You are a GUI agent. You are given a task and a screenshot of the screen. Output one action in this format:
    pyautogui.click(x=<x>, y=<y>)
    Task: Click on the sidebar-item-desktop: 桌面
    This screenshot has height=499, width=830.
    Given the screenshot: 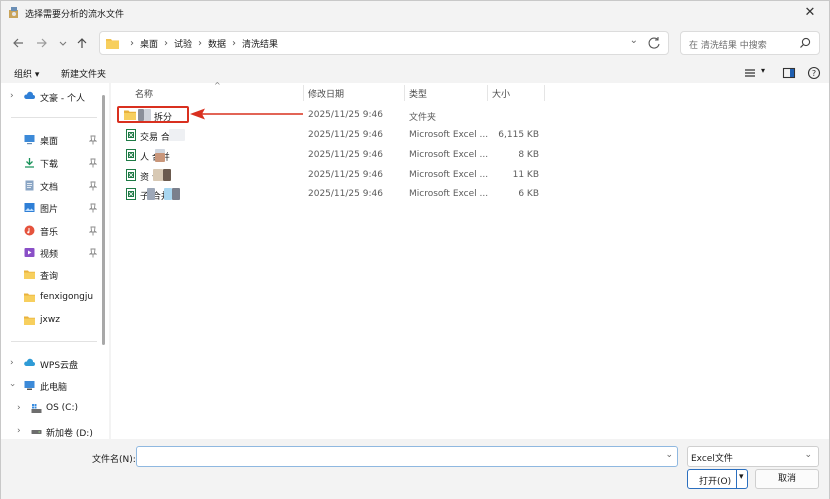 What is the action you would take?
    pyautogui.click(x=55, y=140)
    